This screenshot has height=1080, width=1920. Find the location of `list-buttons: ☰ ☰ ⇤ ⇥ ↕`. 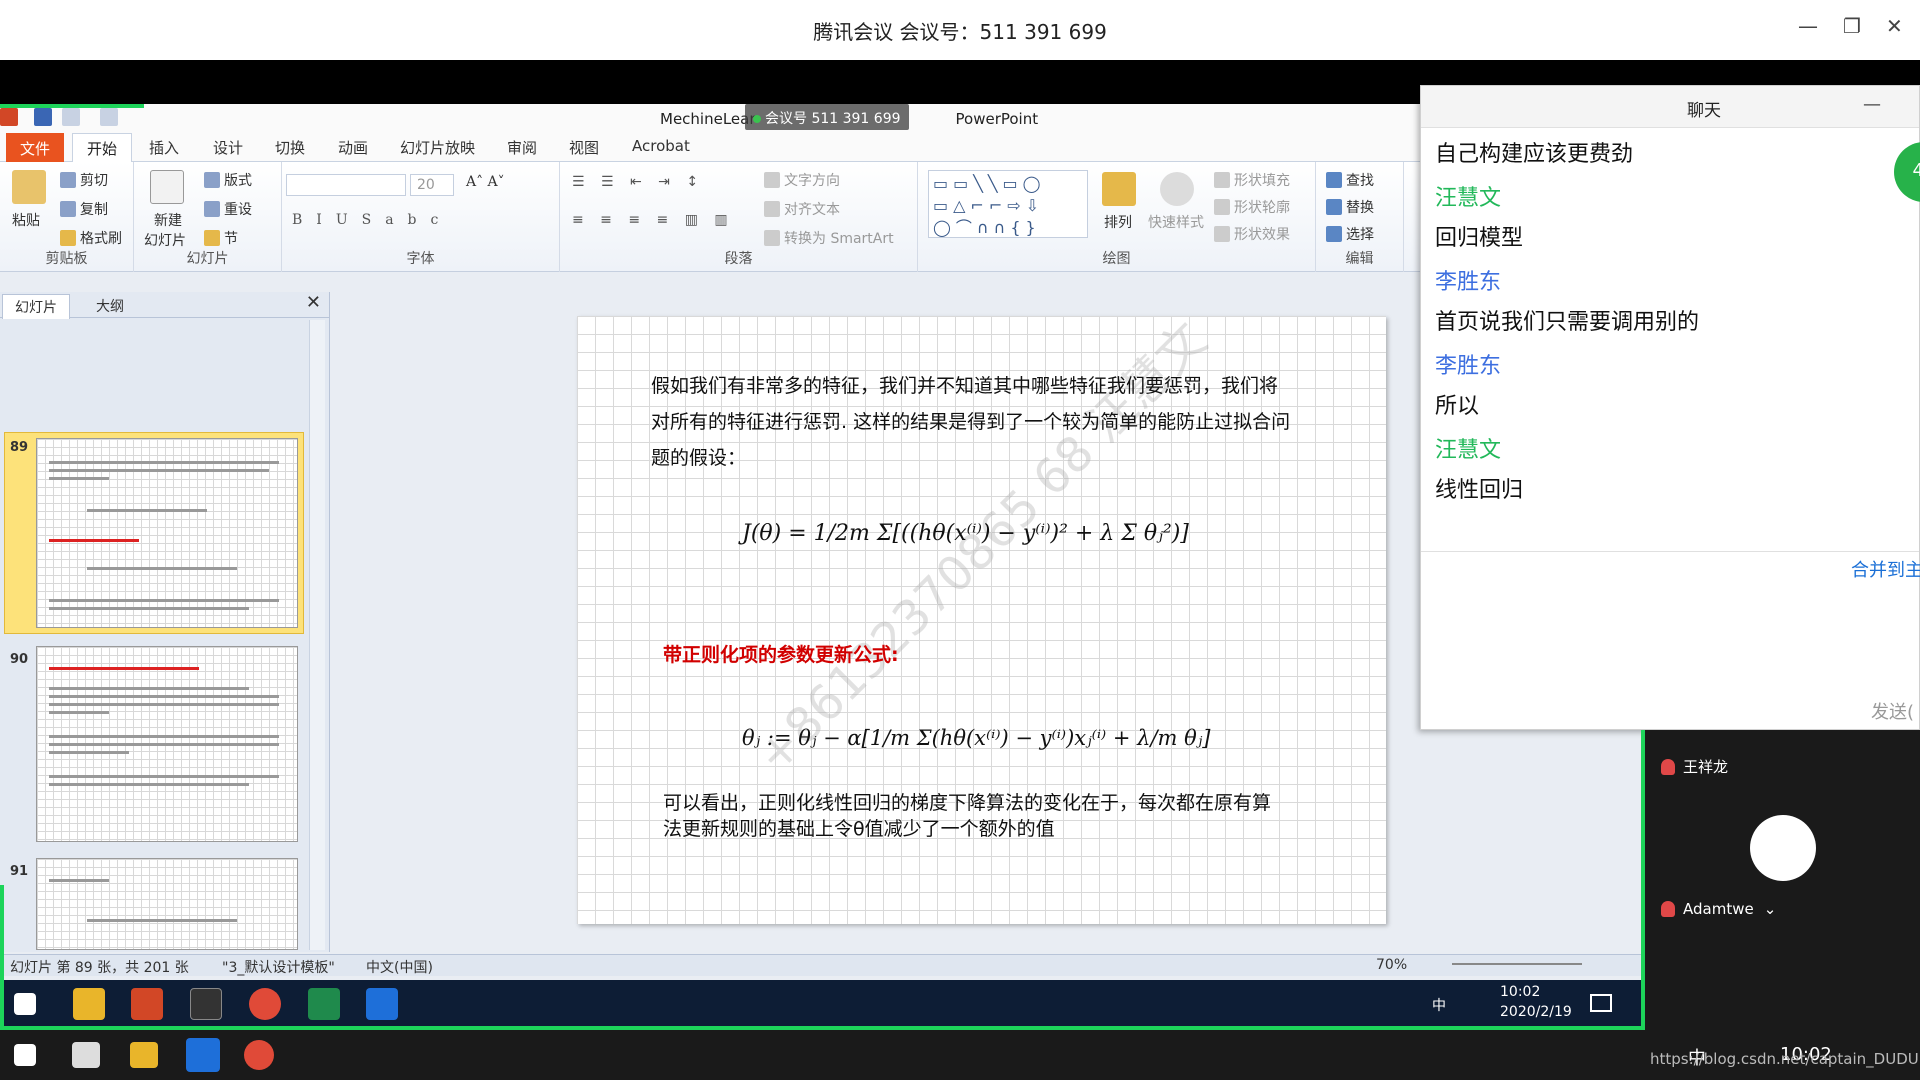

list-buttons: ☰ ☰ ⇤ ⇥ ↕ is located at coordinates (638, 182).